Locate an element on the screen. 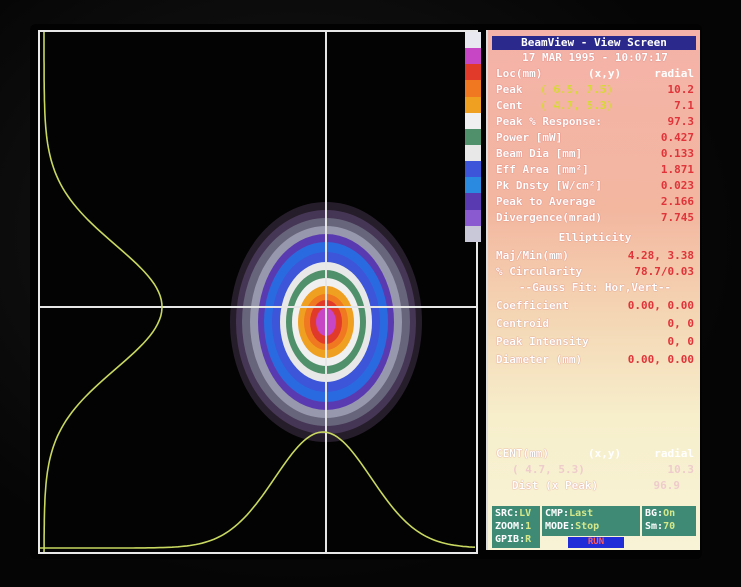 The height and width of the screenshot is (587, 741). circularity-value: 78.7/0.03 is located at coordinates (664, 271).